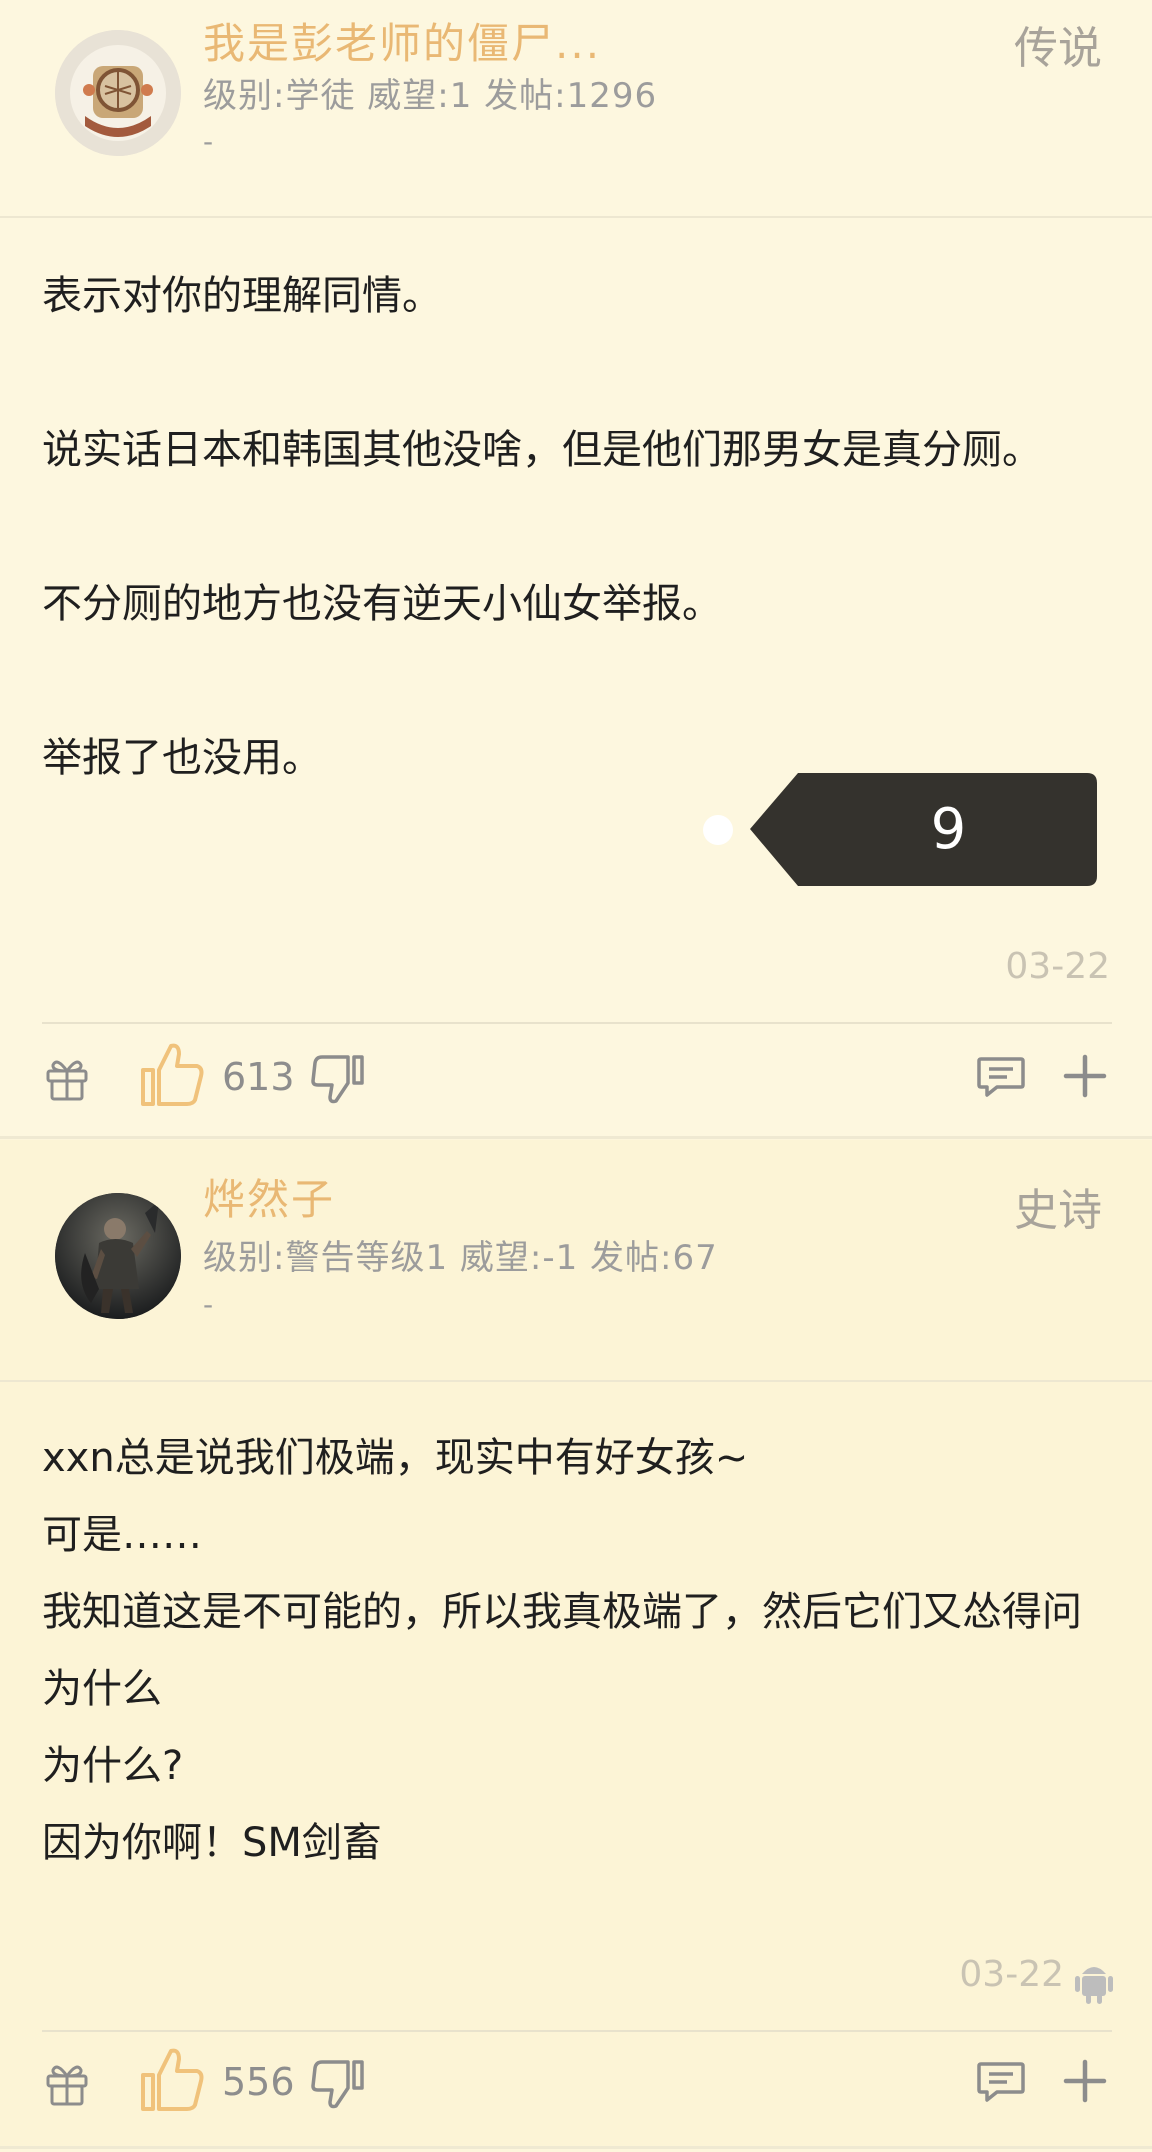  Describe the element at coordinates (212, 1843) in the screenshot. I see `content-line: 因为你啊！SM剑畜` at that location.